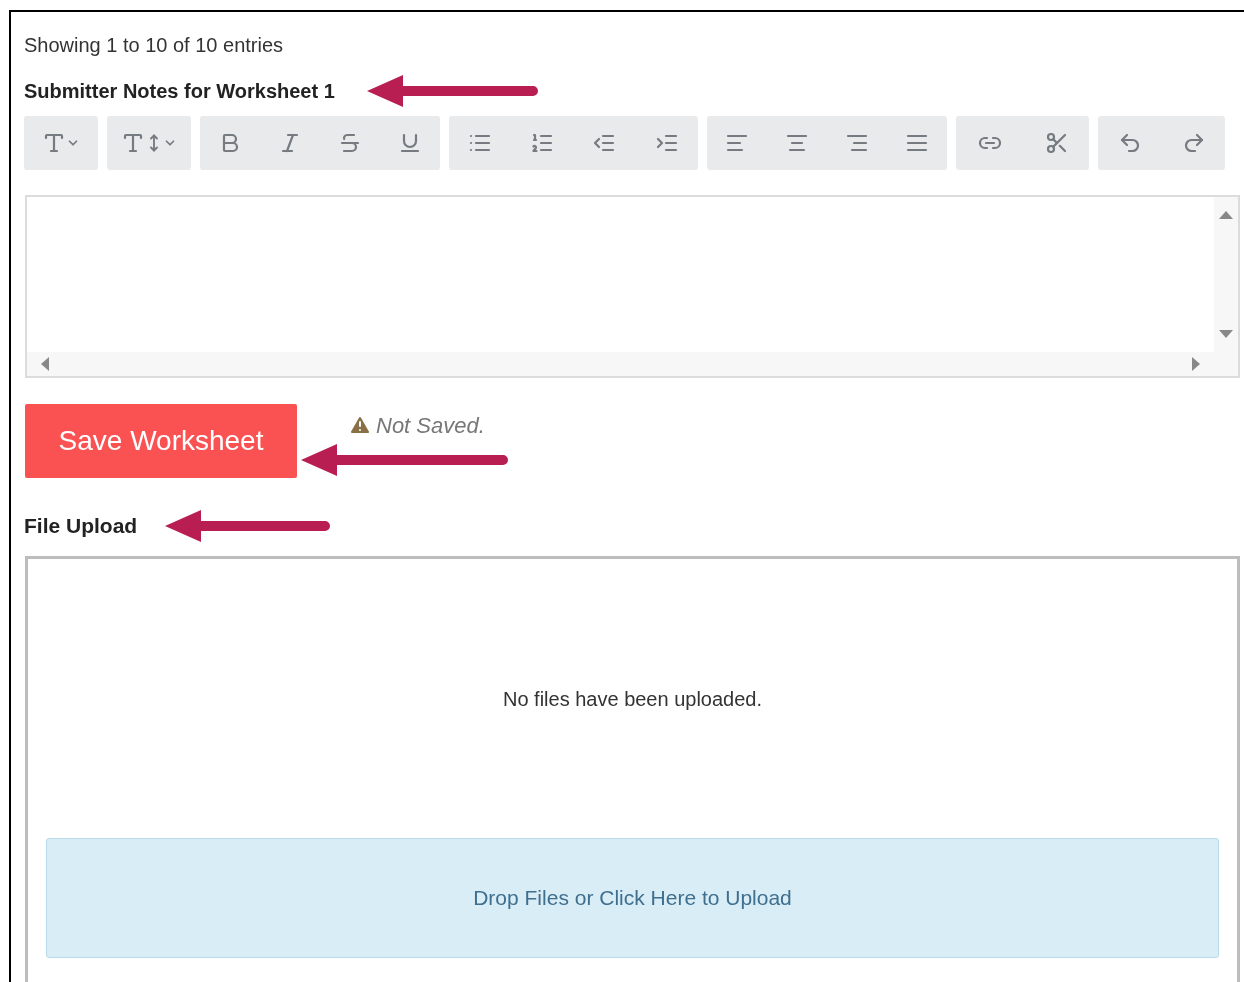  What do you see at coordinates (81, 526) in the screenshot?
I see `file-upload-label: File Upload` at bounding box center [81, 526].